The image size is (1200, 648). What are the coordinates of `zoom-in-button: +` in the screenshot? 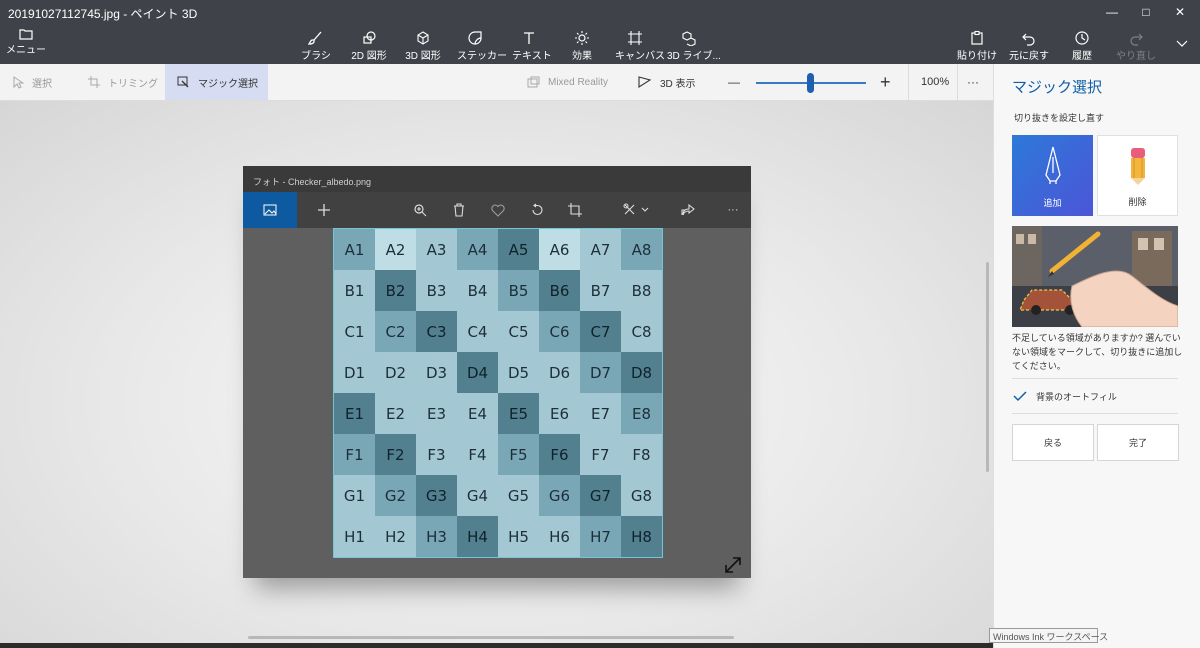 It's located at (887, 82).